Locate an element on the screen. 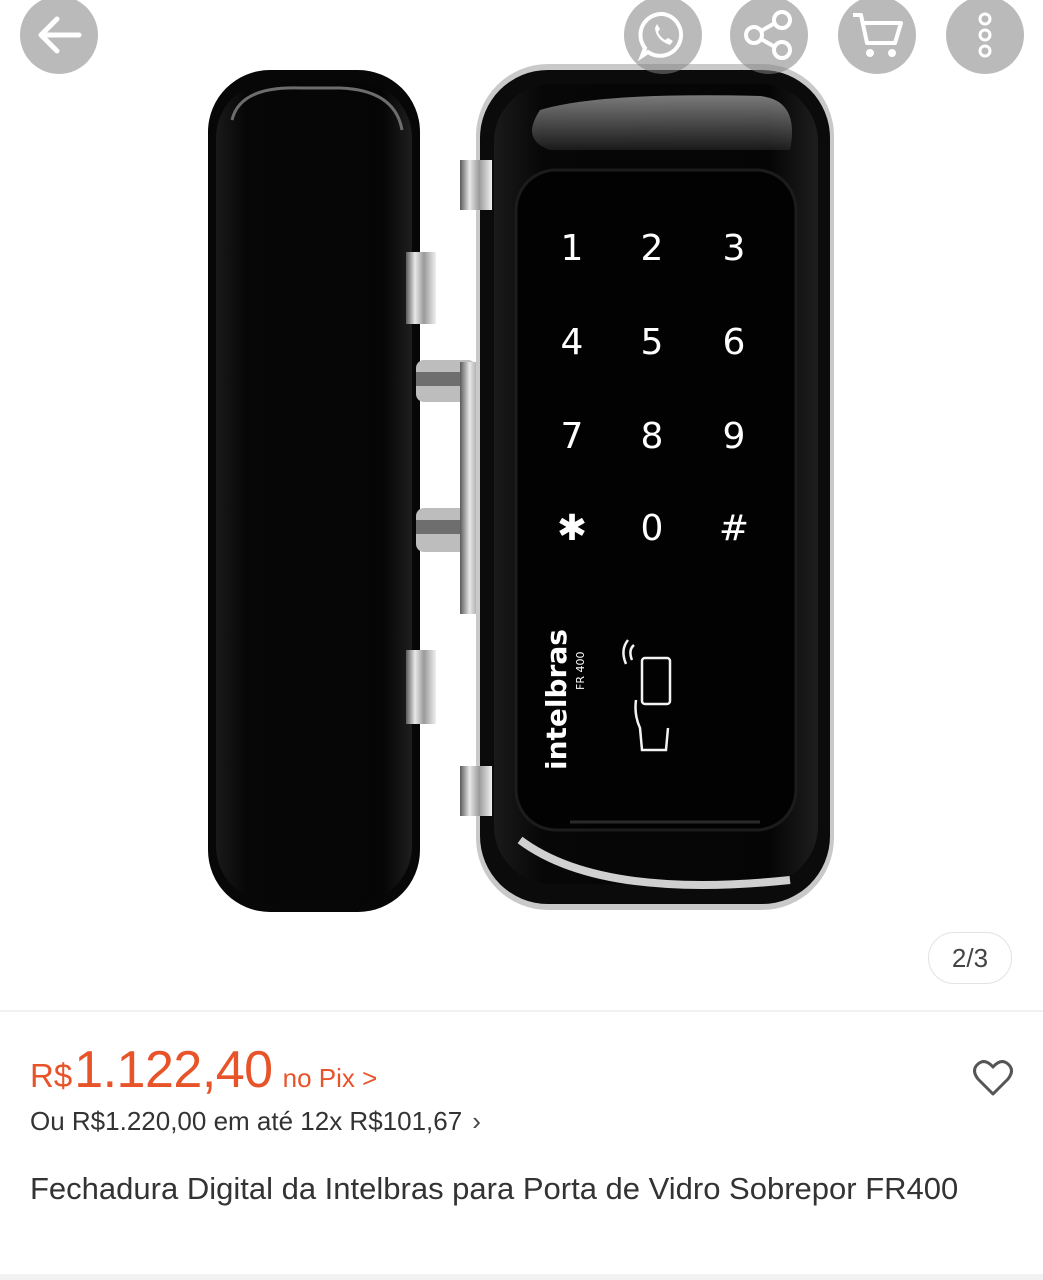  keypad-key: 4 is located at coordinates (572, 342).